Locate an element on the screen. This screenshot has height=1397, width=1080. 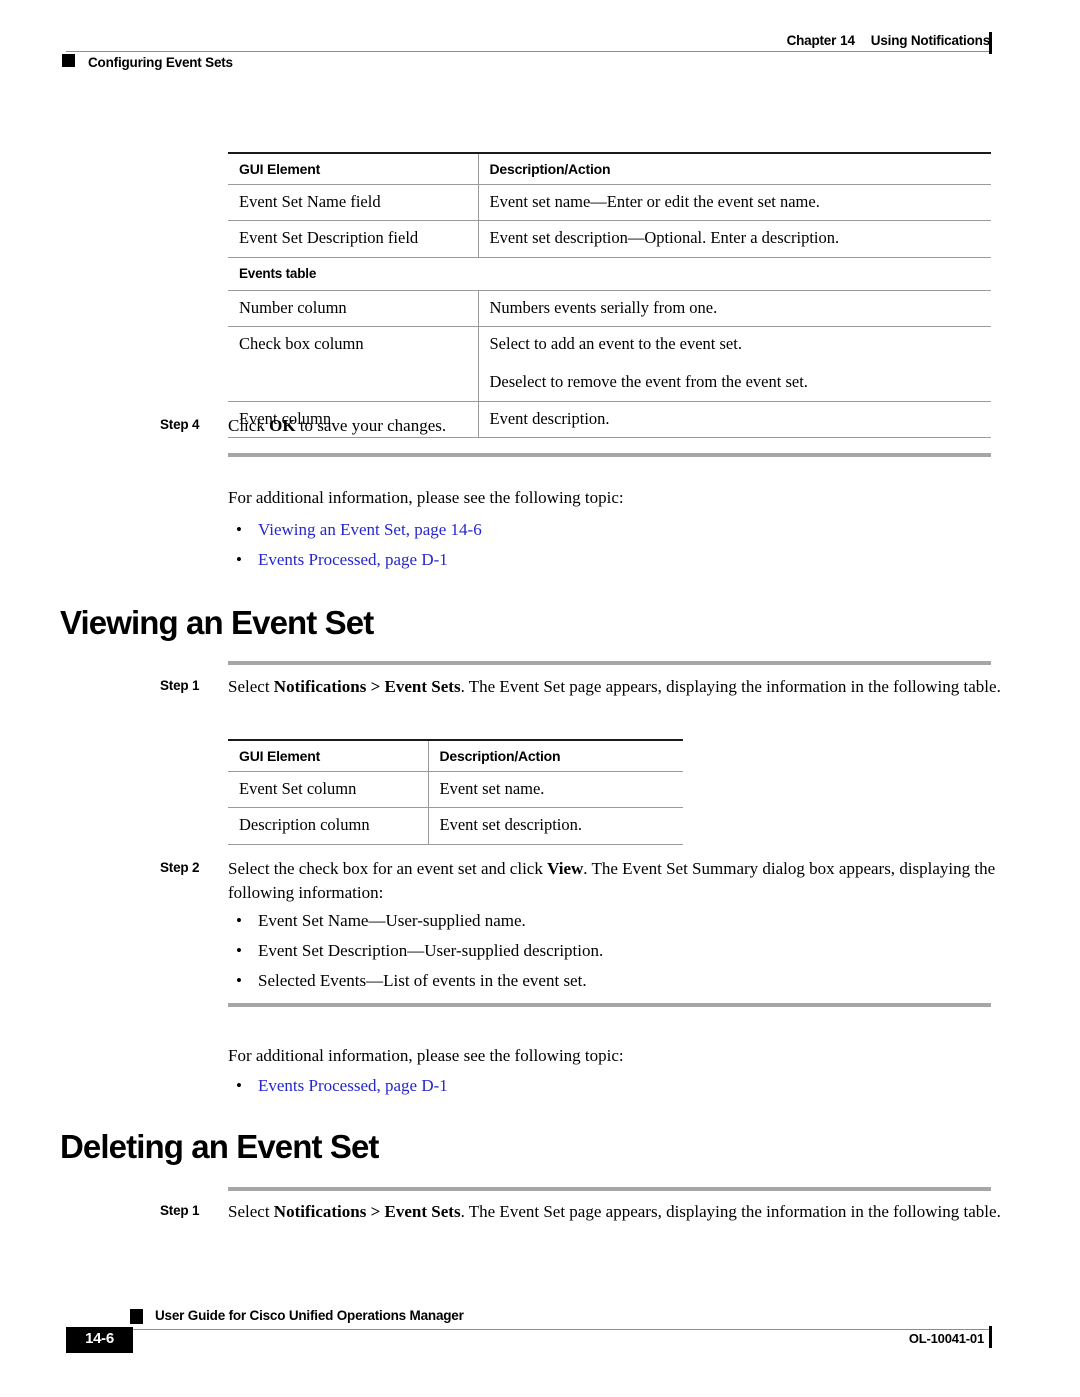
header-chapter-number: 14 is located at coordinates (847, 40).